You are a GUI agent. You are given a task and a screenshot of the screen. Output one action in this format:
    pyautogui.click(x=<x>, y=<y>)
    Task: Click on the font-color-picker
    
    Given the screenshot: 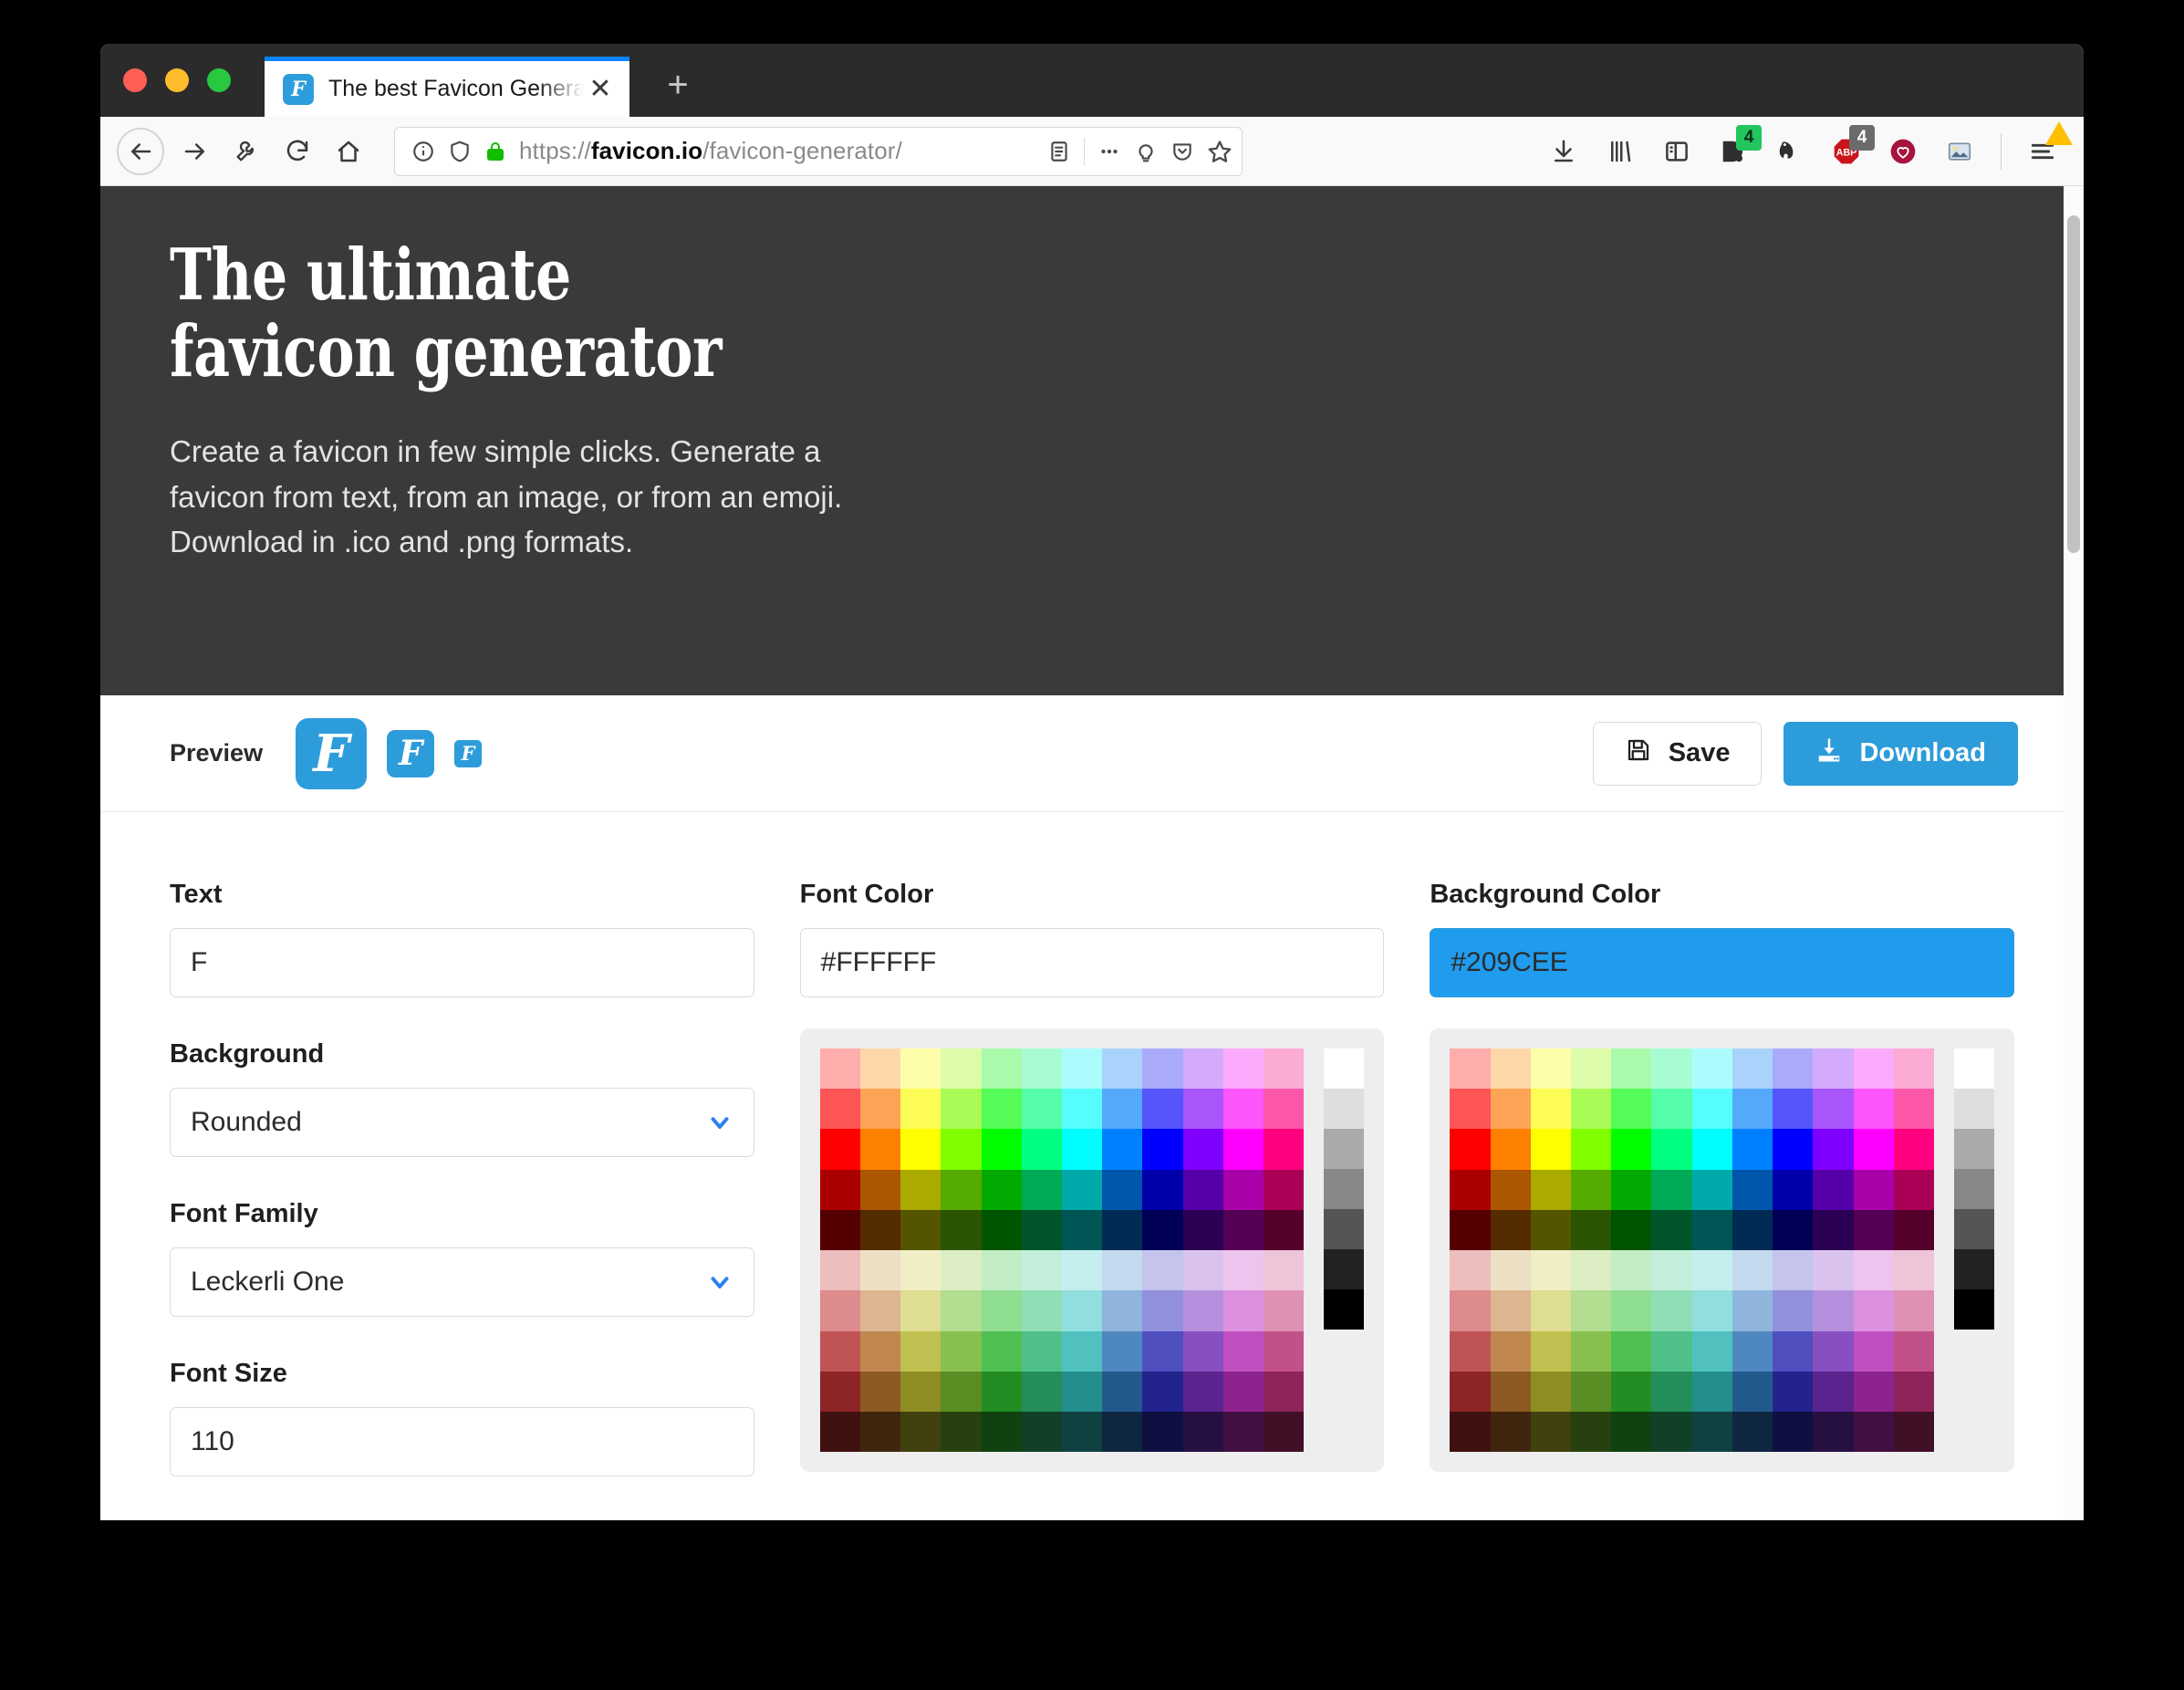 What is the action you would take?
    pyautogui.click(x=1092, y=1250)
    